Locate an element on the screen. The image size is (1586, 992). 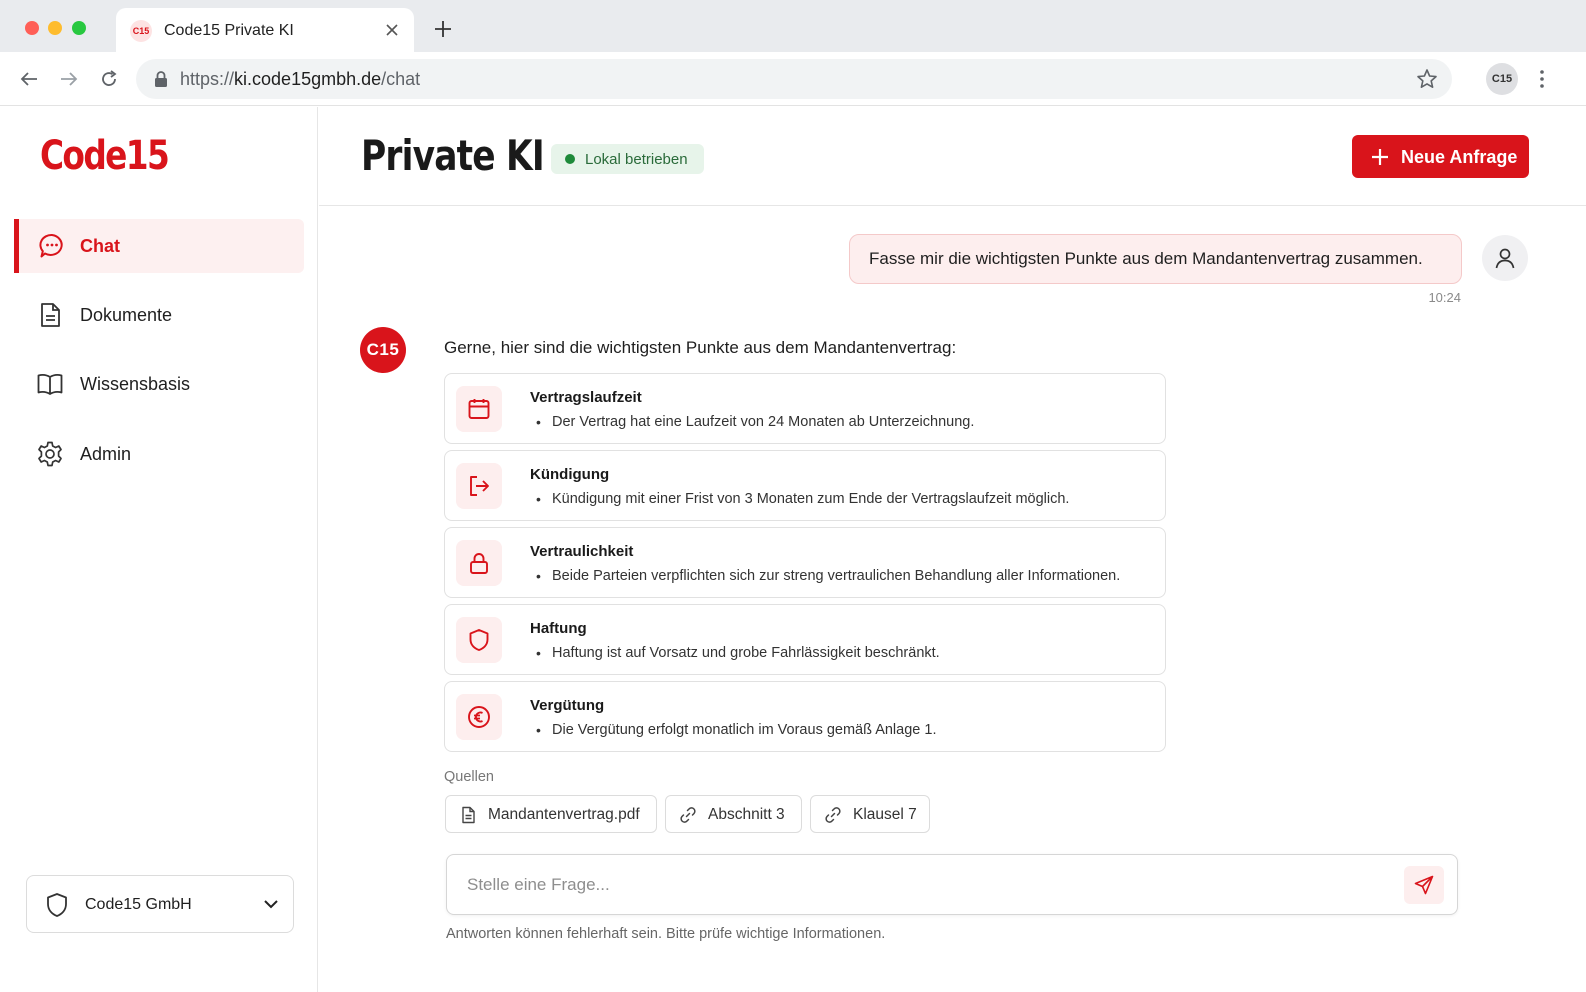
window-minimize-button is located at coordinates (55, 28).